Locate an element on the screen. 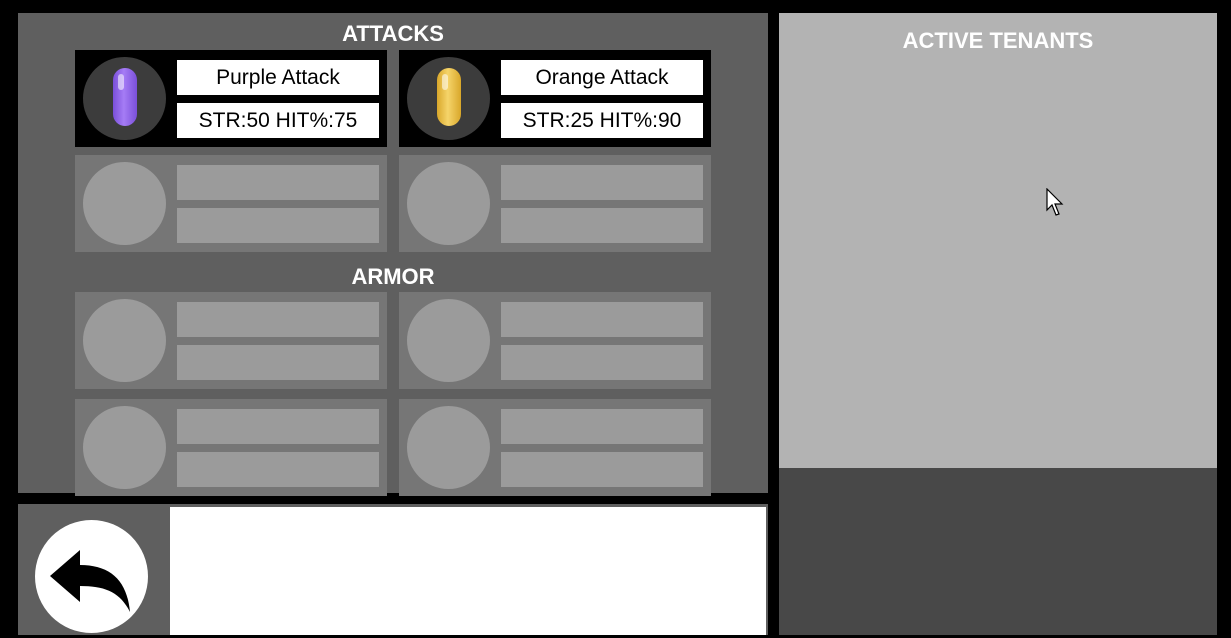  bottom-bar is located at coordinates (393, 569).